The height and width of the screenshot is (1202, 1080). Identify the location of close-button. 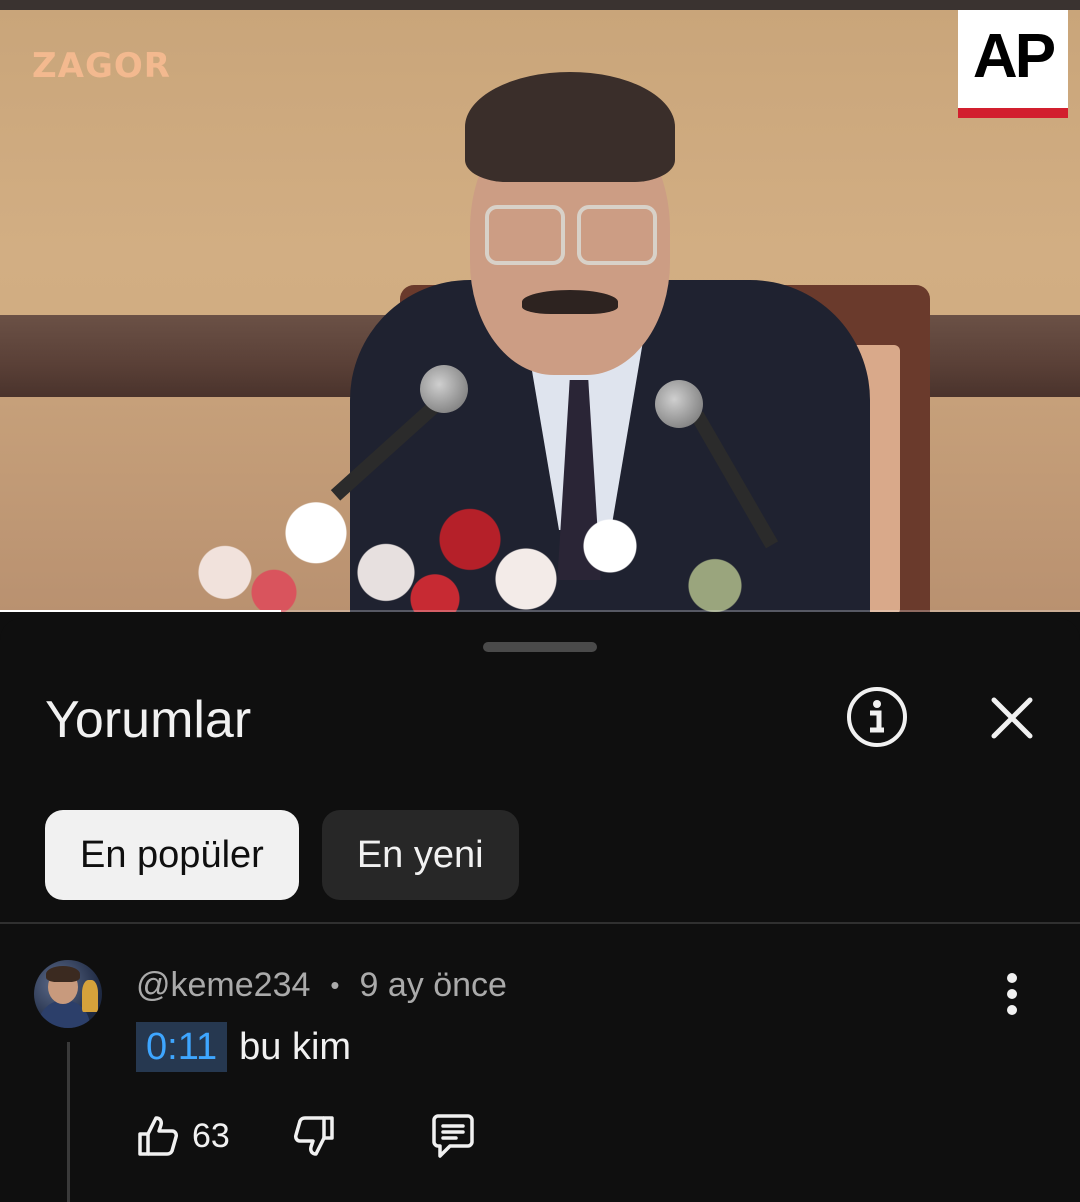
(1012, 718).